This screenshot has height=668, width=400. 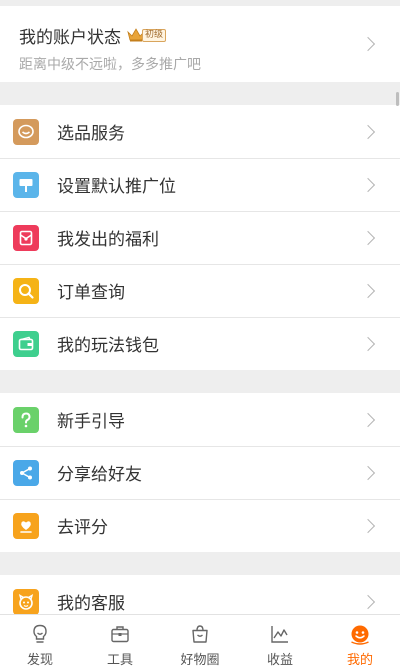 I want to click on line-chart-icon, so click(x=279, y=634).